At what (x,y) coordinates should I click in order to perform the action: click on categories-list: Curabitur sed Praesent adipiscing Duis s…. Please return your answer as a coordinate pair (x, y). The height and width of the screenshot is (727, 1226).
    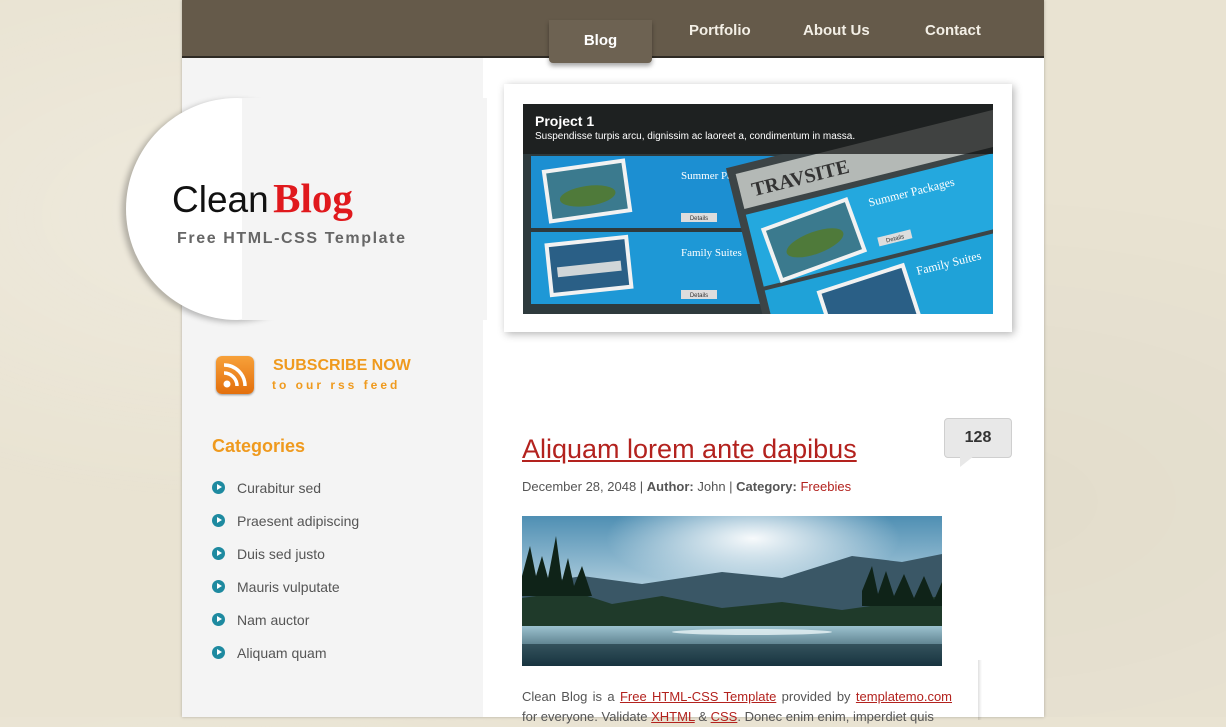
    Looking at the image, I should click on (285, 570).